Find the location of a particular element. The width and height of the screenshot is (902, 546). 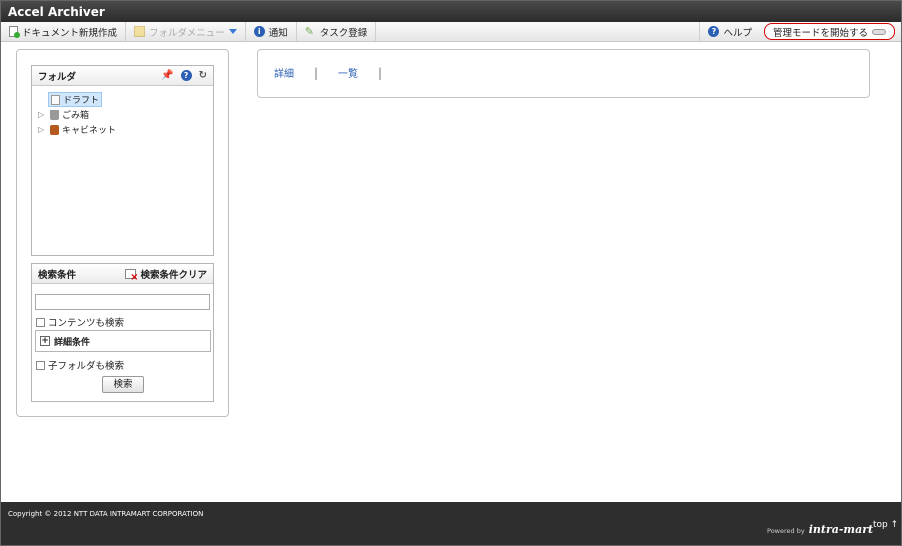

tree-node-cabinet: ▷ キャビネット is located at coordinates (125, 129).